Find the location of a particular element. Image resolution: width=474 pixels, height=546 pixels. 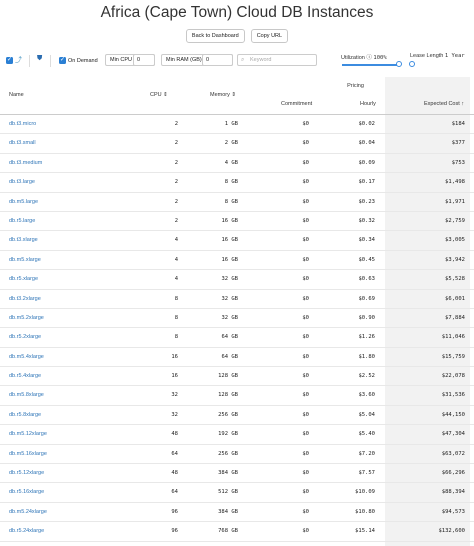

instance-name-link: db.m5.large is located at coordinates (23, 202).